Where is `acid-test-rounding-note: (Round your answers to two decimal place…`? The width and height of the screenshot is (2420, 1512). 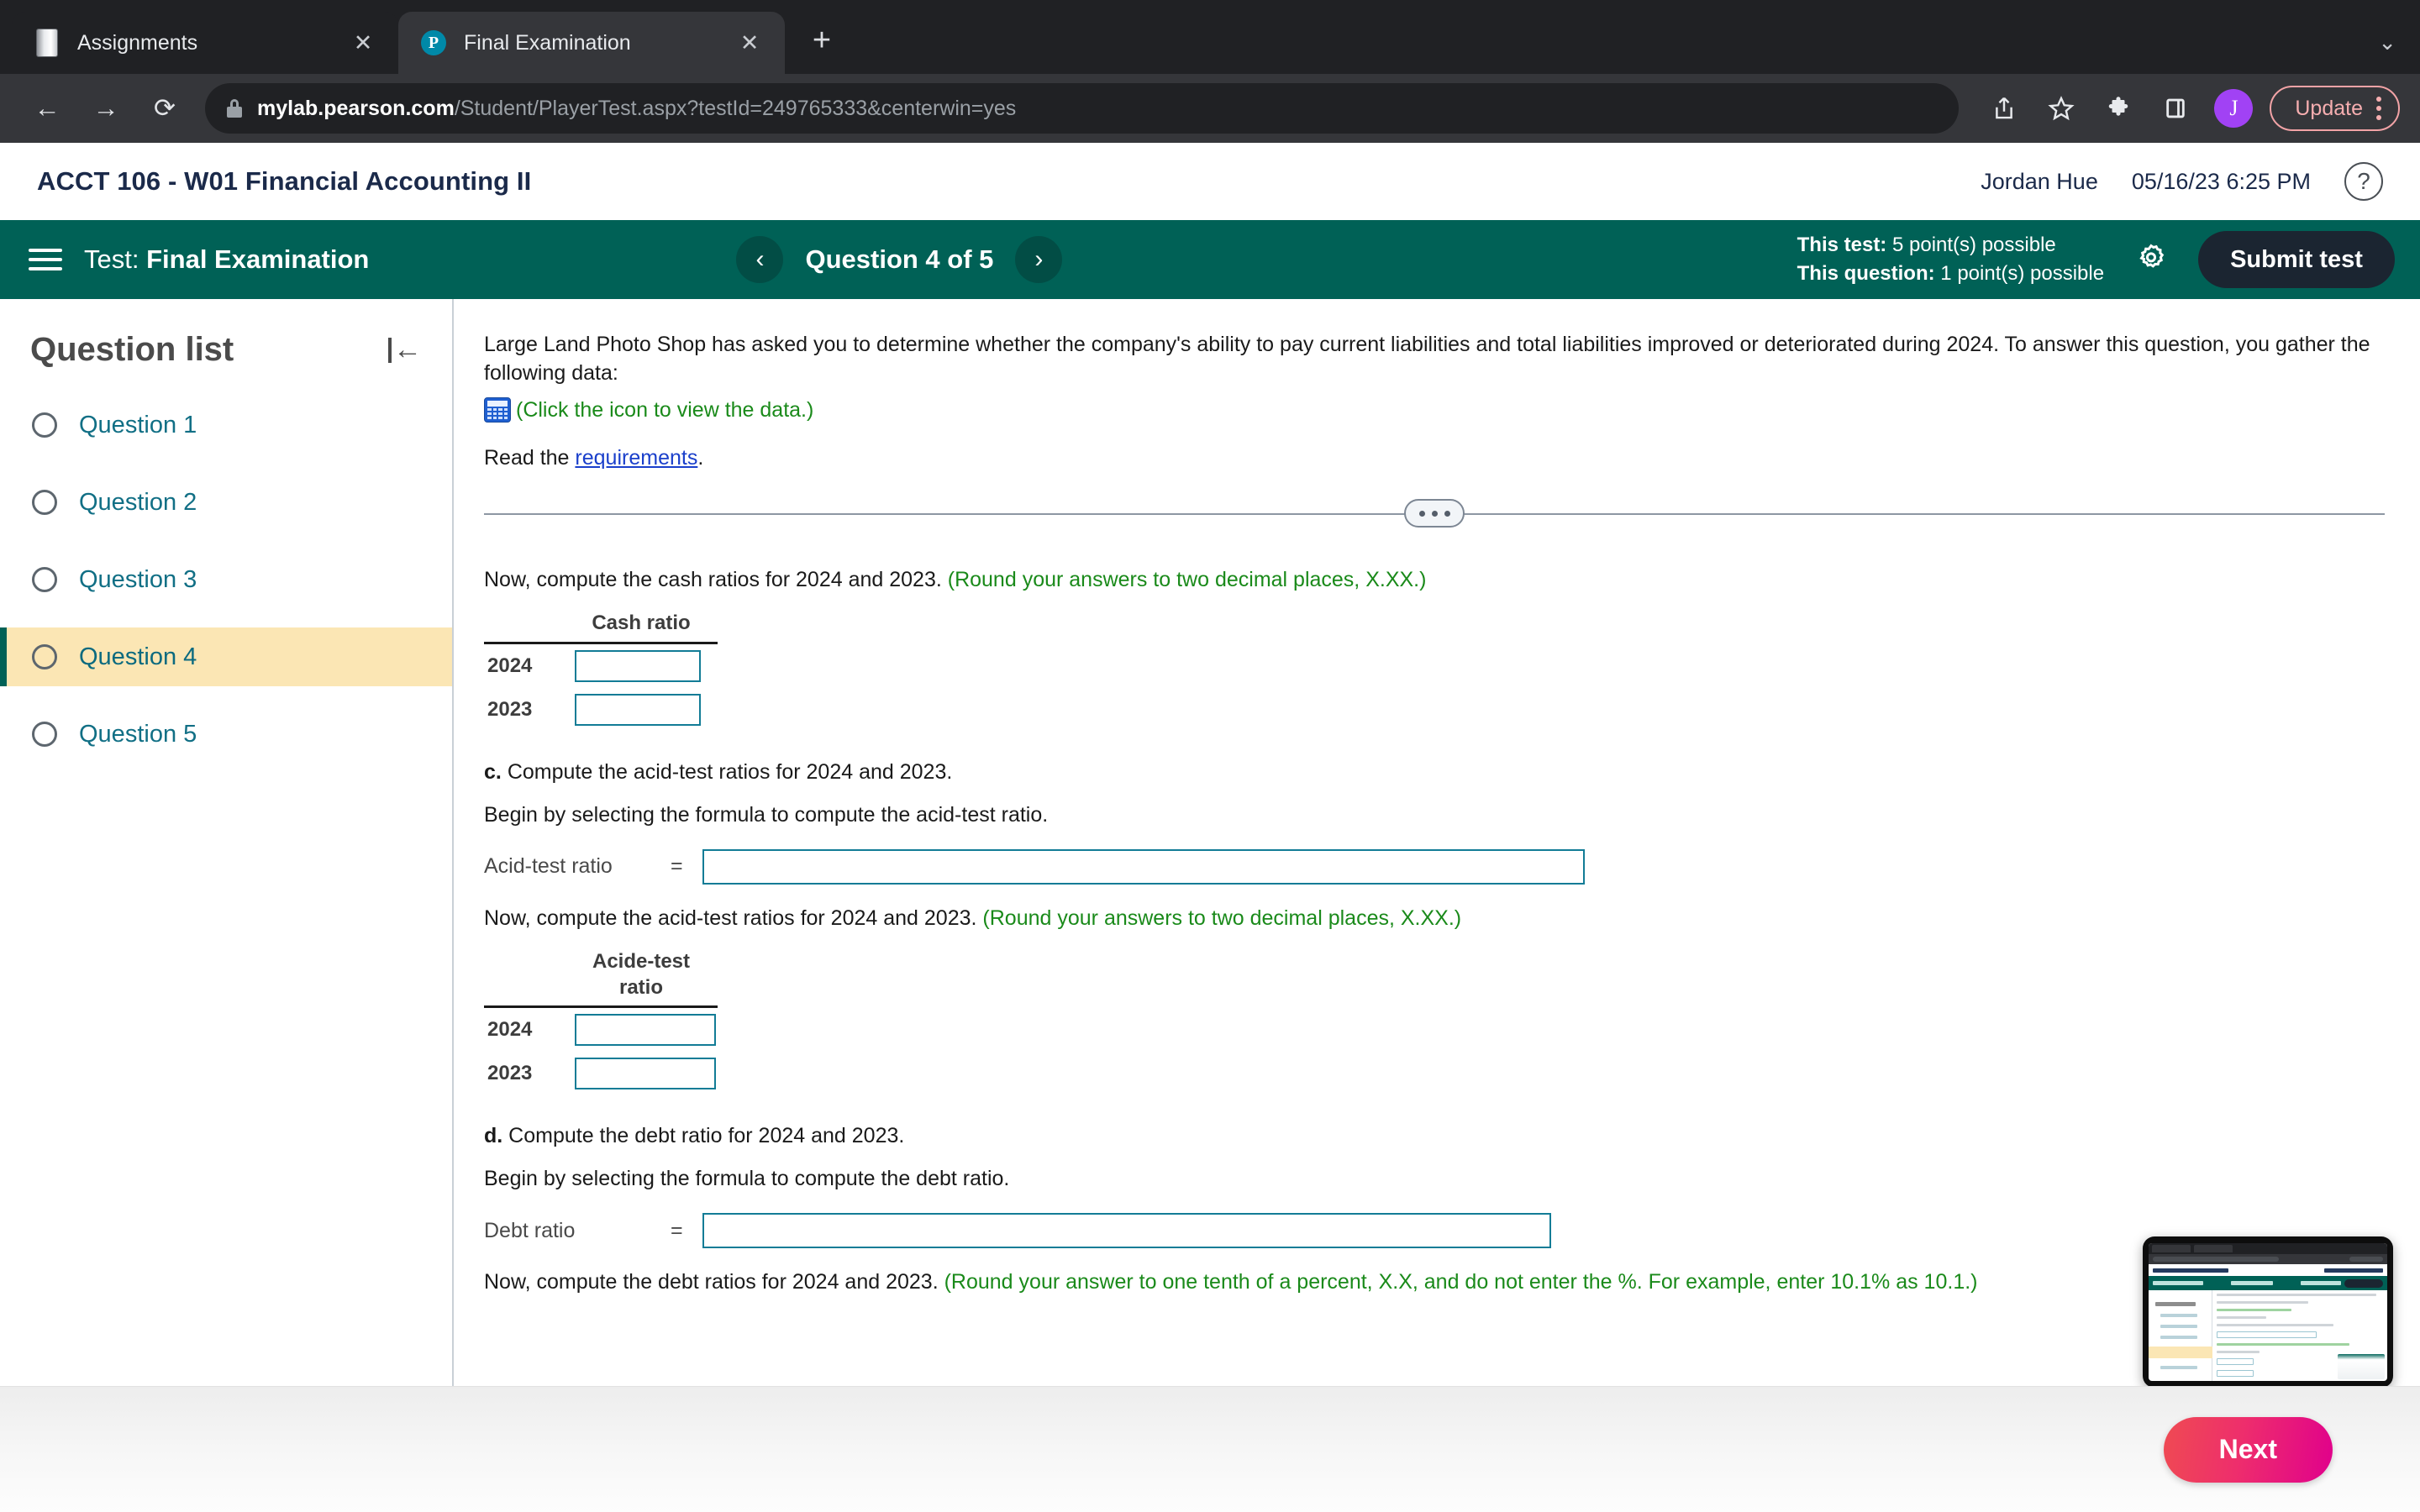
acid-test-rounding-note: (Round your answers to two decimal place… is located at coordinates (1222, 918).